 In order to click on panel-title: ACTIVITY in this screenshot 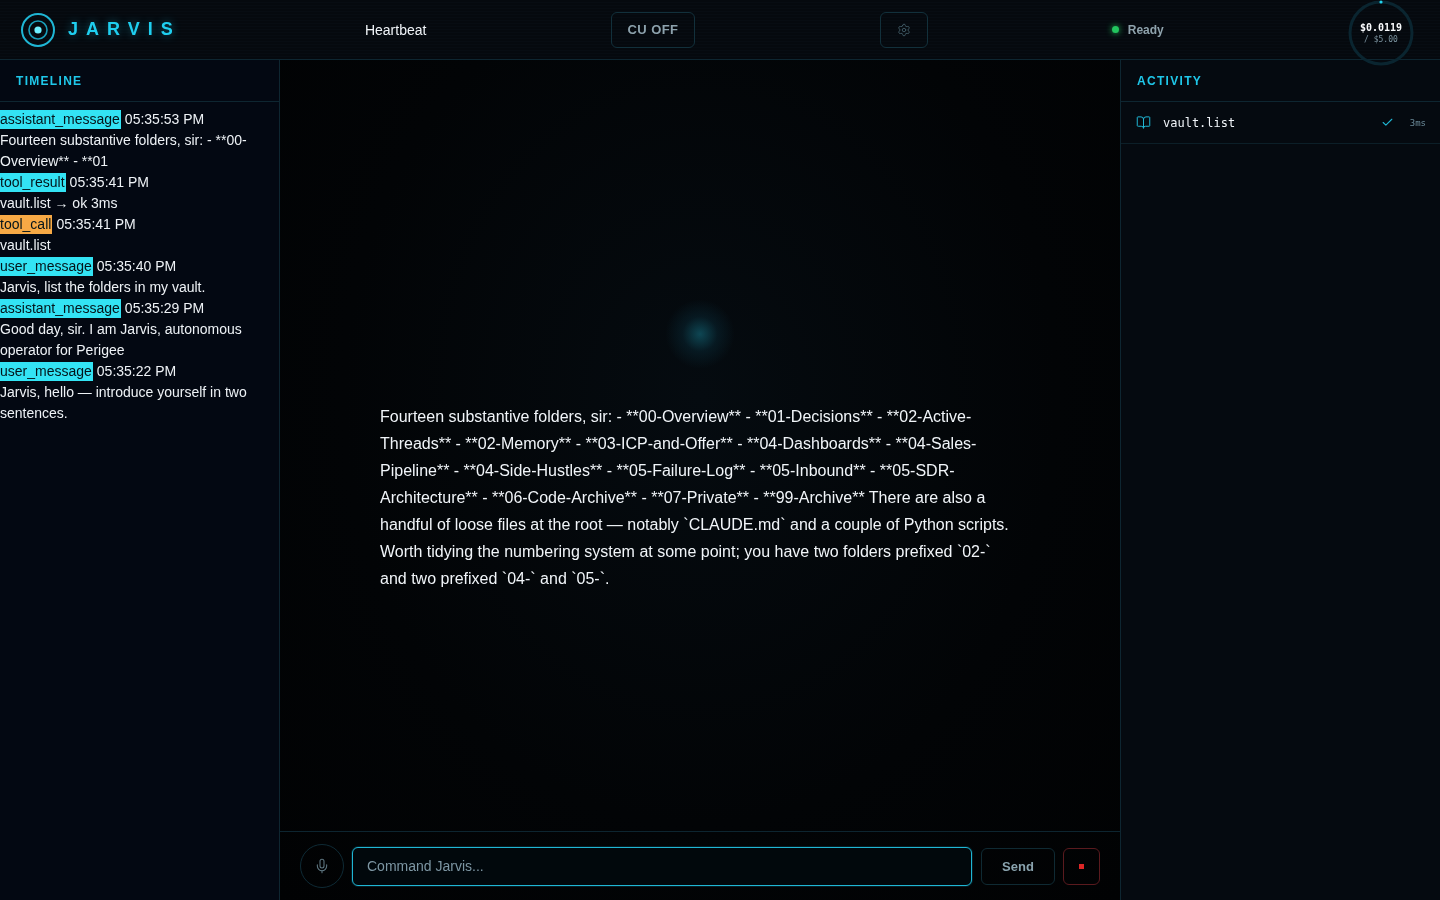, I will do `click(1170, 80)`.